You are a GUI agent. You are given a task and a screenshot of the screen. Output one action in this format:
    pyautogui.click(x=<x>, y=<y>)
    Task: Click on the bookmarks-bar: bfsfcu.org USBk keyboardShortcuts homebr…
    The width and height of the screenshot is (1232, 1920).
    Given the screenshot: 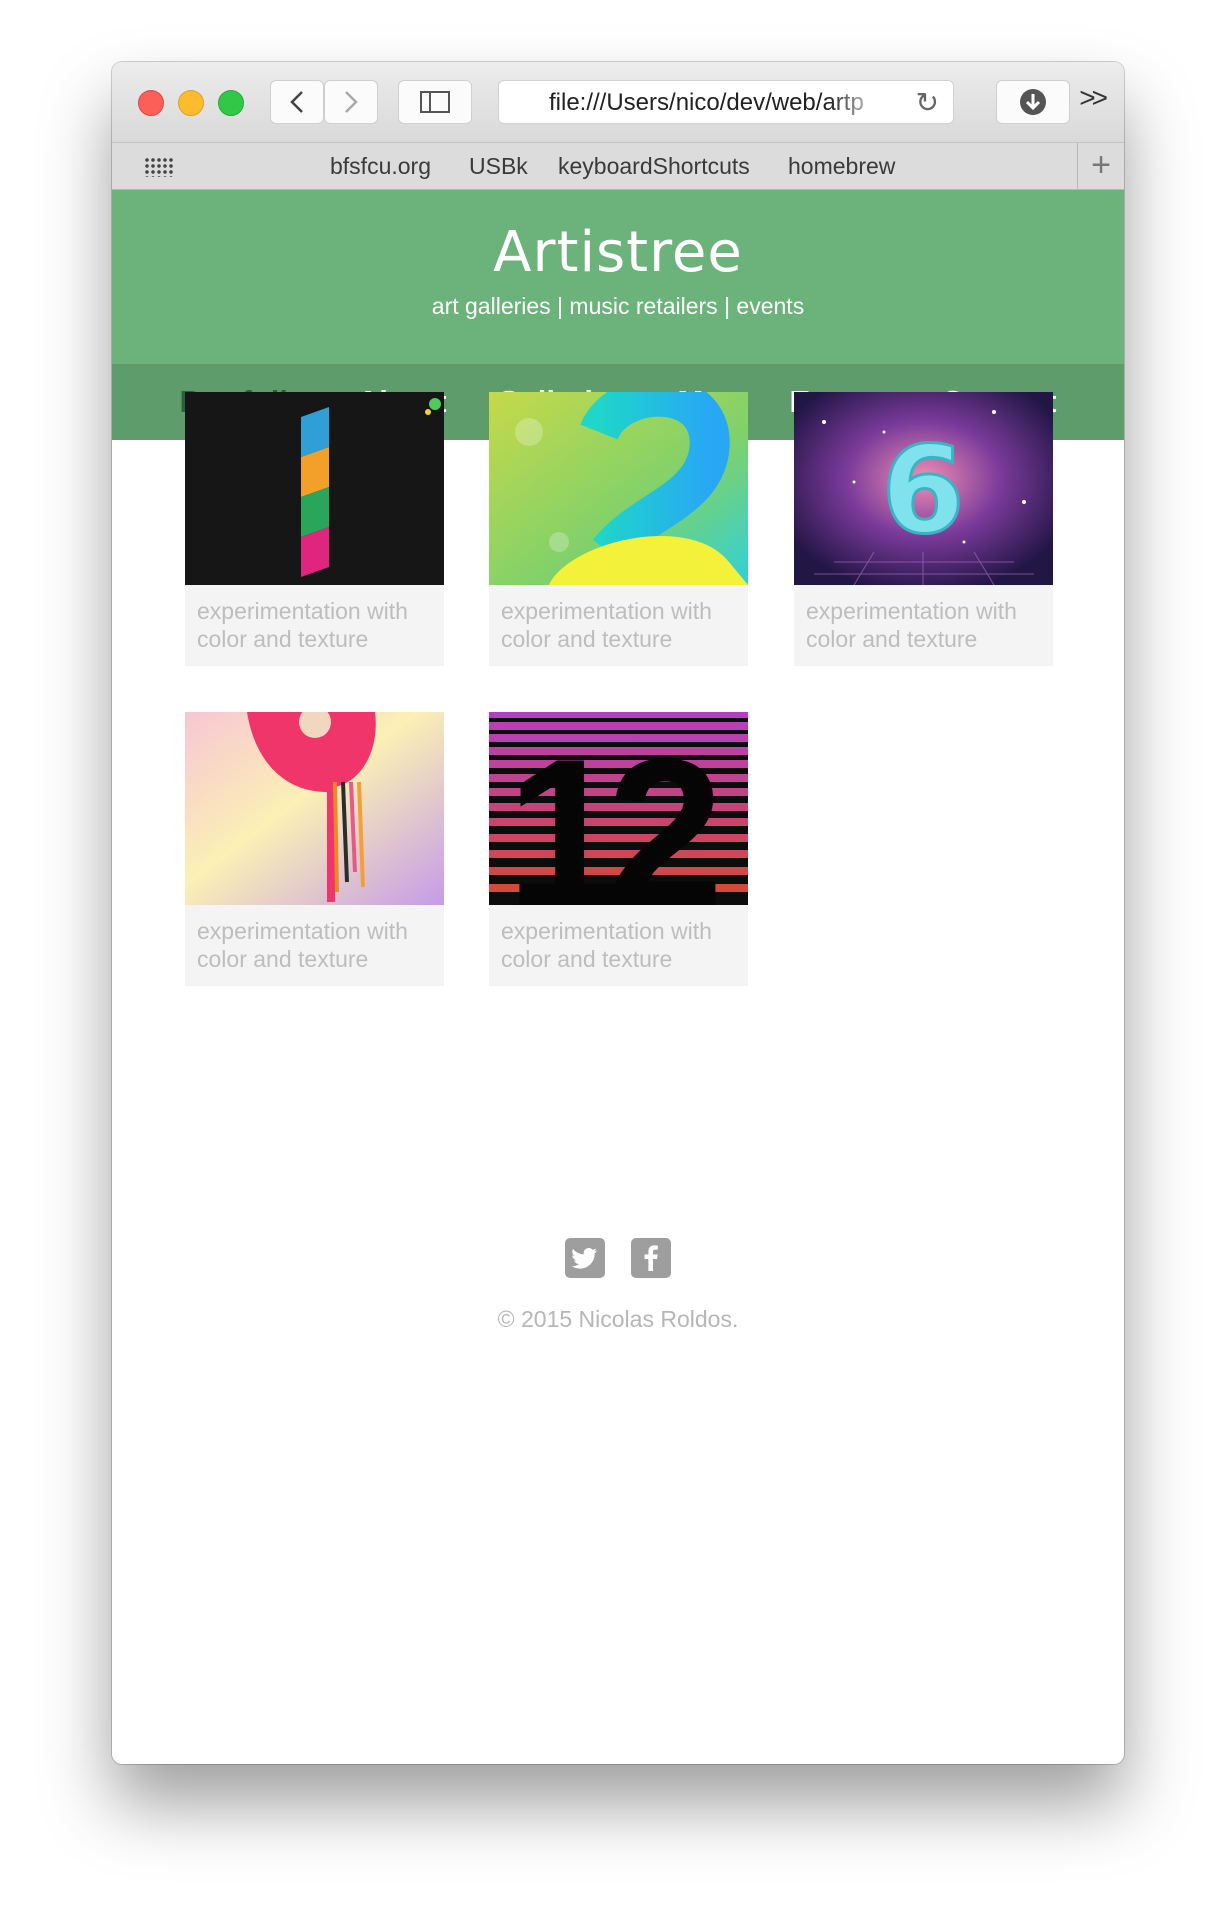 What is the action you would take?
    pyautogui.click(x=618, y=166)
    